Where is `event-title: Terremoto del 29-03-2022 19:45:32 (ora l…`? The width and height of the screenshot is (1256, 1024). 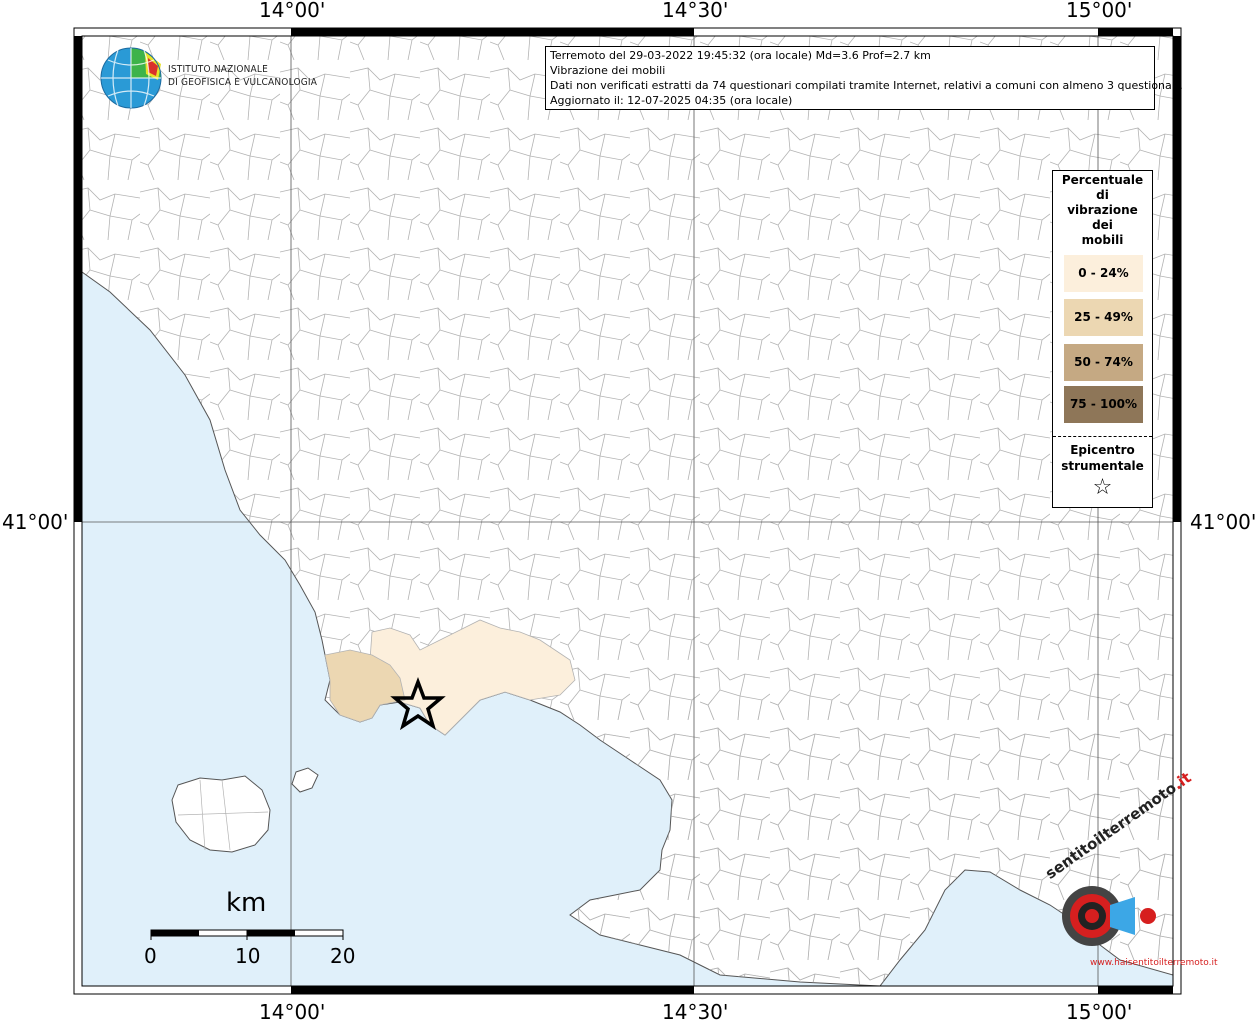
event-title: Terremoto del 29-03-2022 19:45:32 (ora l… is located at coordinates (740, 55).